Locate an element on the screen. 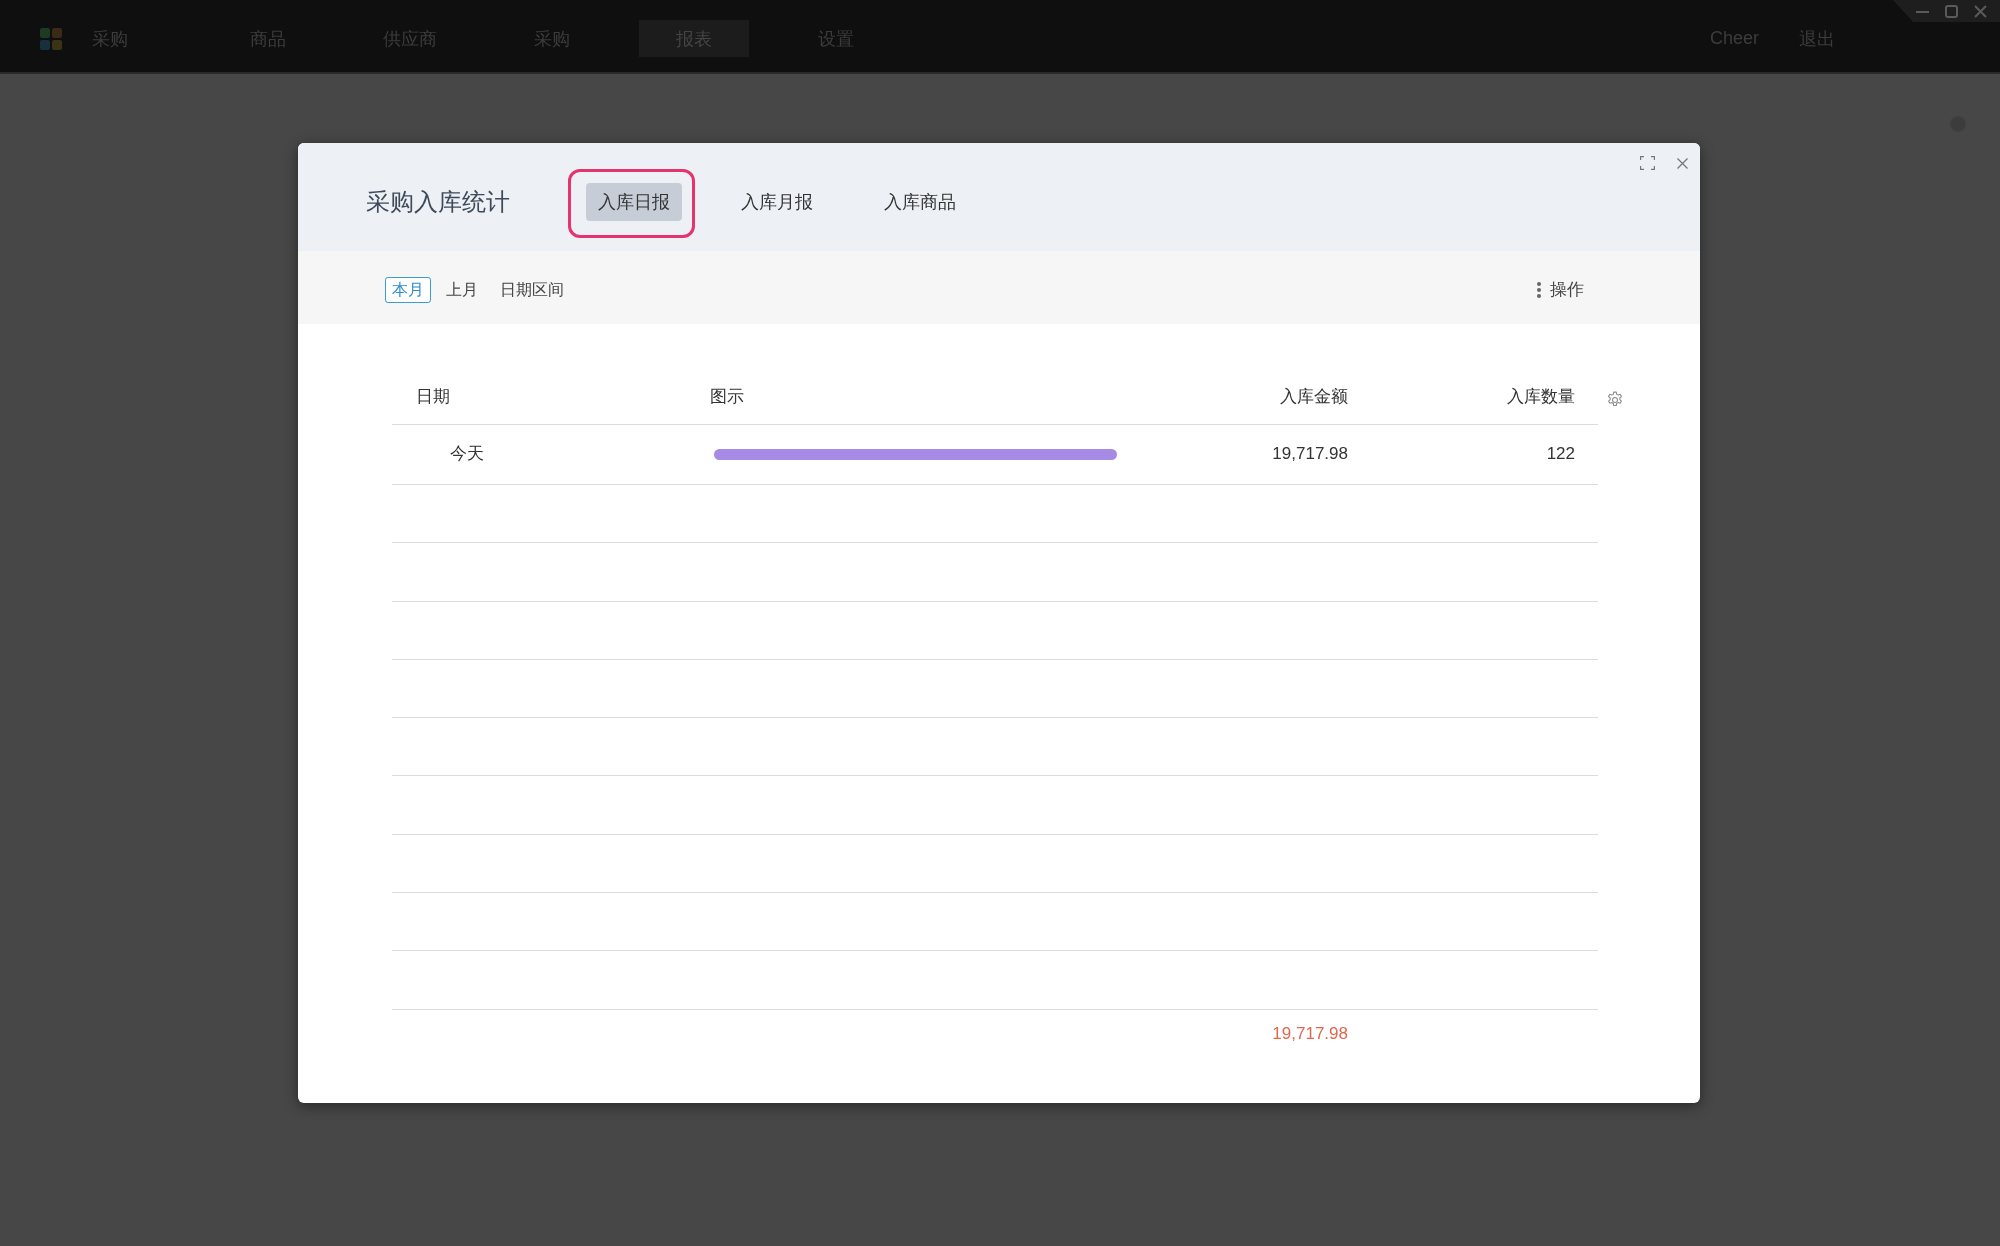 This screenshot has height=1246, width=2000. tab: 入库日报 is located at coordinates (634, 202).